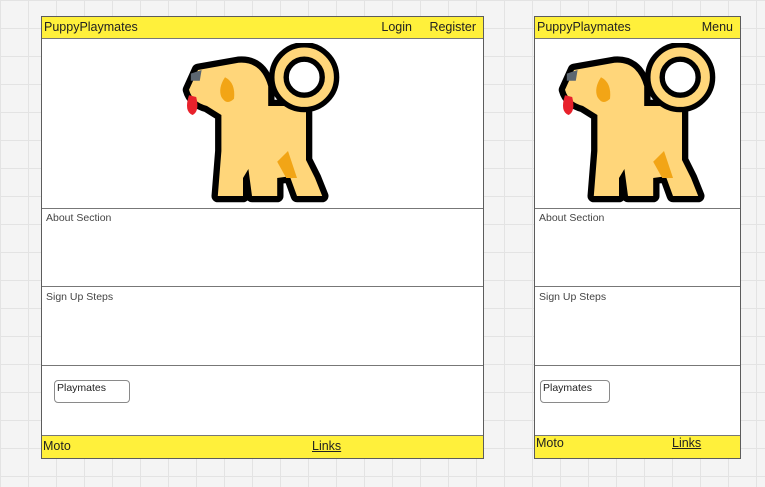 This screenshot has width=765, height=487. I want to click on header-nav: Menu, so click(710, 27).